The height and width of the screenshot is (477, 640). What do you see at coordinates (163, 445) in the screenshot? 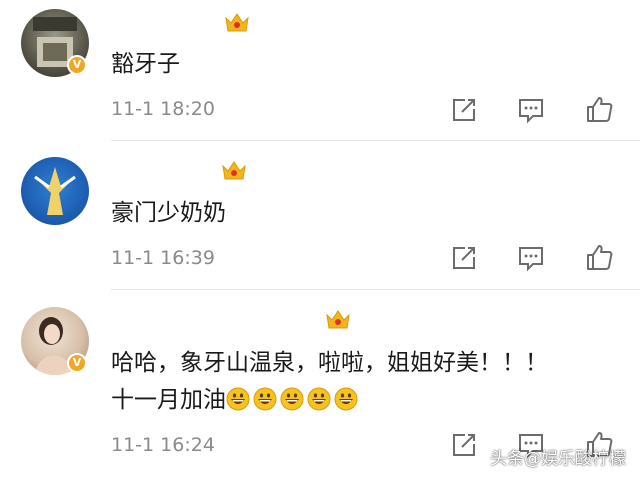
I see `comment-time: 11-1 16:24` at bounding box center [163, 445].